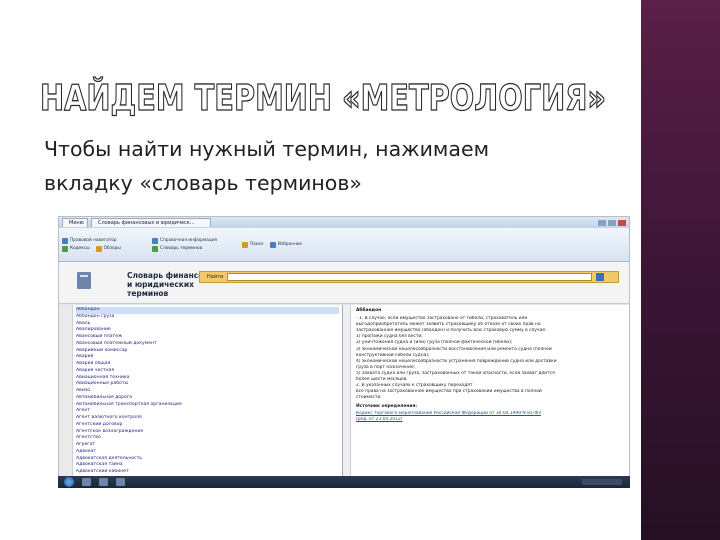 The width and height of the screenshot is (720, 540). I want to click on taskbar-app-icon, so click(120, 482).